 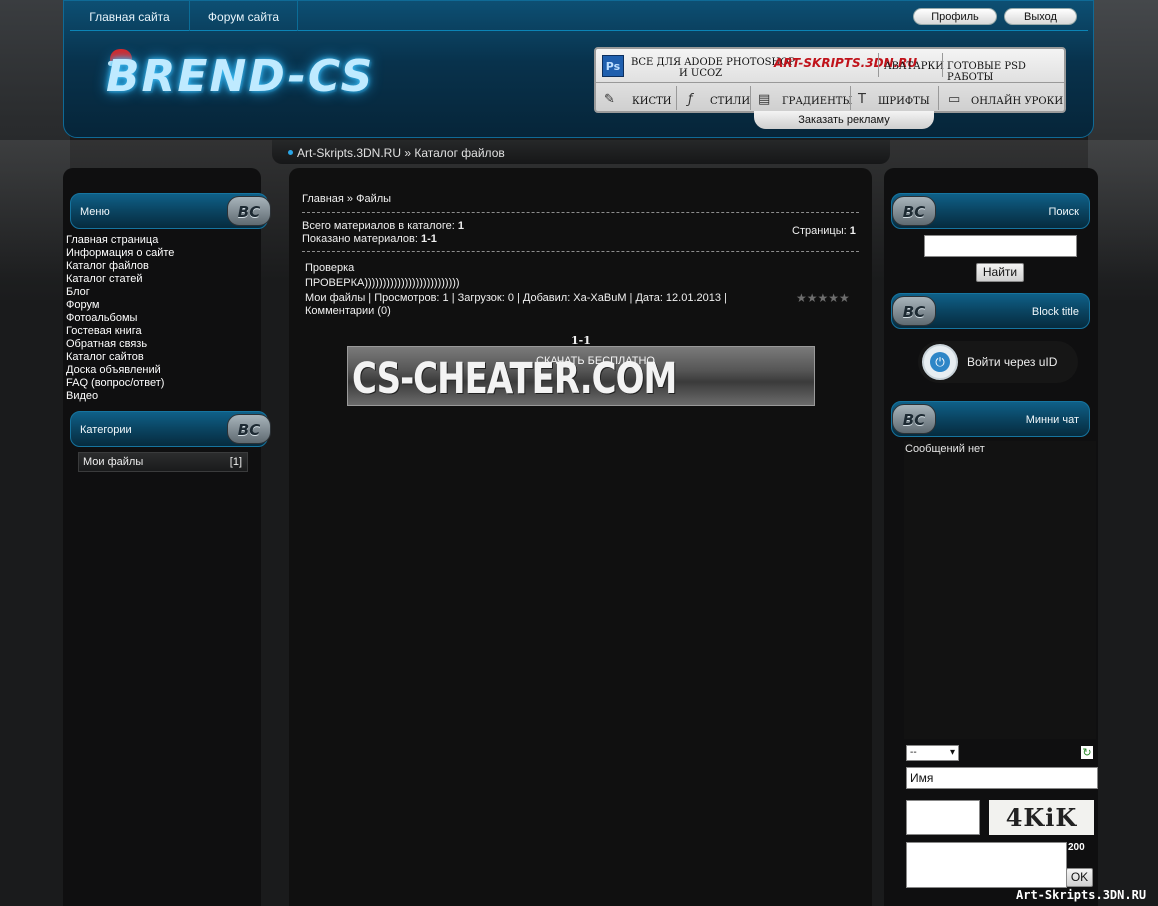 What do you see at coordinates (1087, 752) in the screenshot?
I see `refresh-icon: ↻` at bounding box center [1087, 752].